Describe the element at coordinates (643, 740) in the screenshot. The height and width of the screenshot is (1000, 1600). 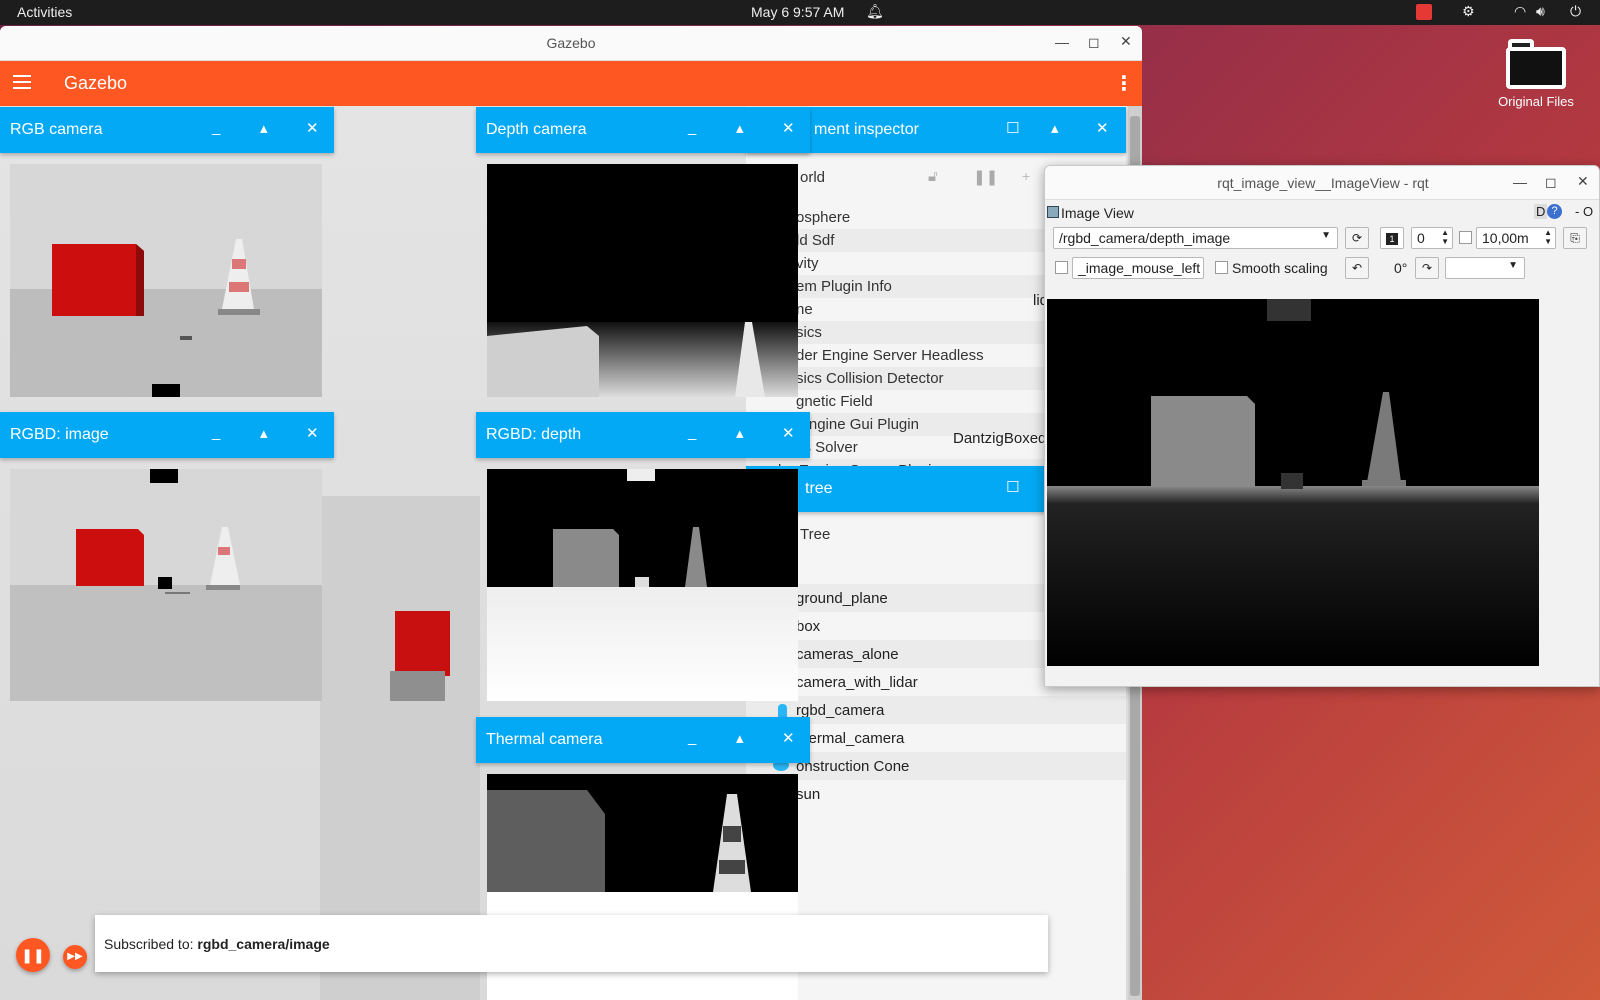
I see `thermal-camera-card-header: Thermal camera _ ▴ ✕` at that location.